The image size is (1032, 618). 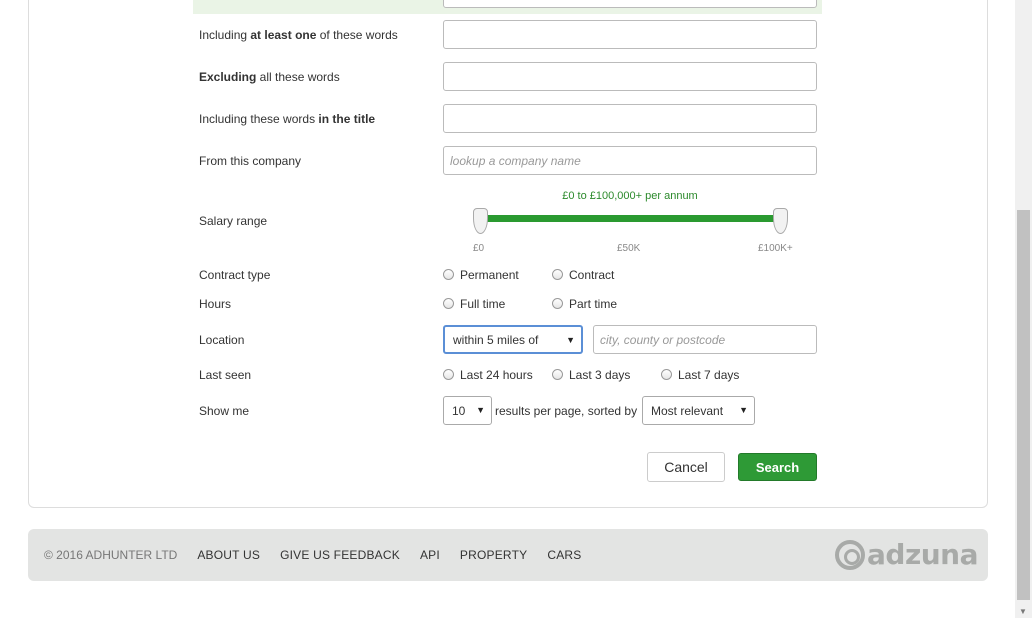 I want to click on hours-label: Hours, so click(x=215, y=304).